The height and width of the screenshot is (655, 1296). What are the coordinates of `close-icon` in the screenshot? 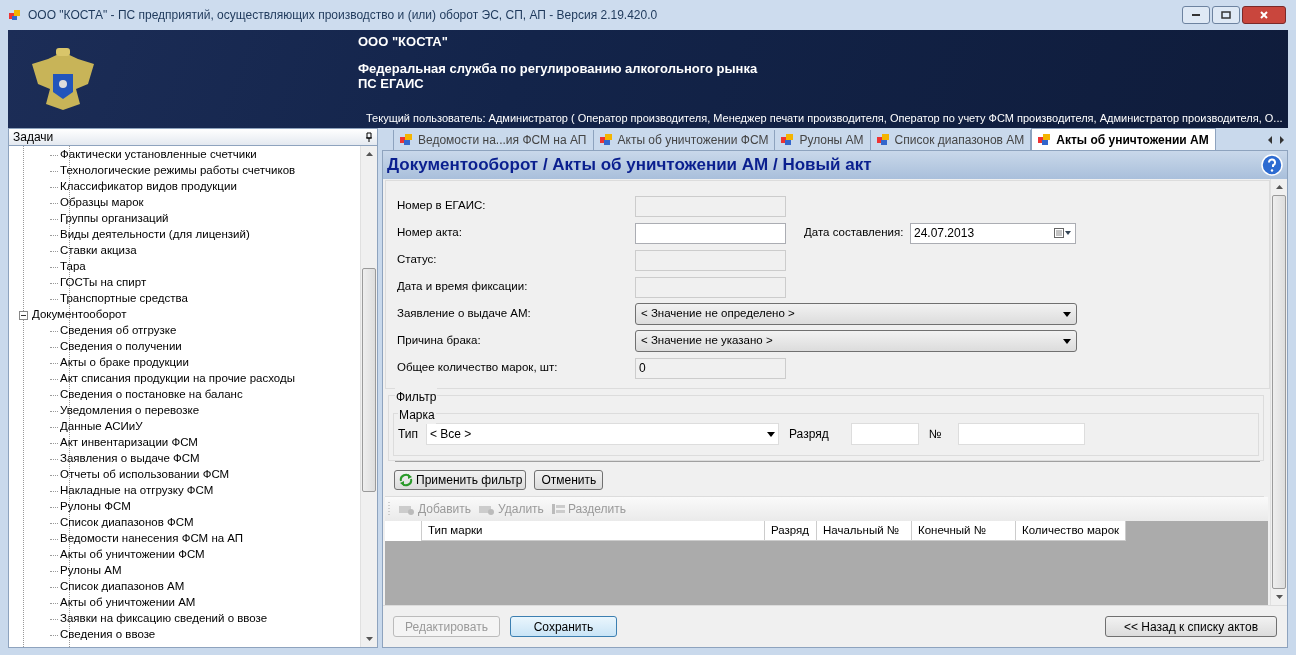 It's located at (1264, 15).